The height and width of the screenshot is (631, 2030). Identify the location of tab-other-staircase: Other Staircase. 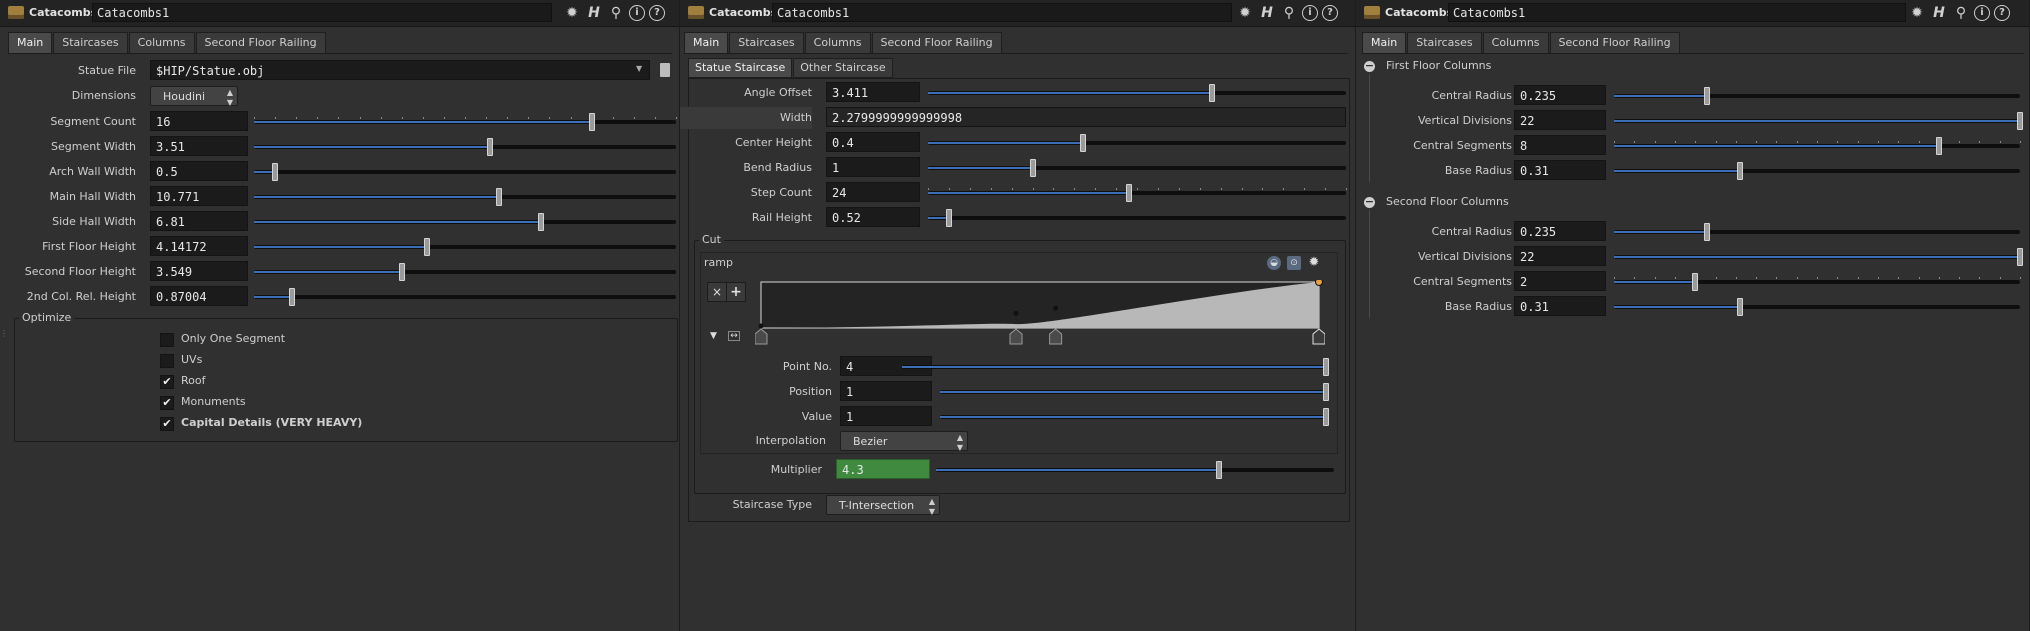
(843, 68).